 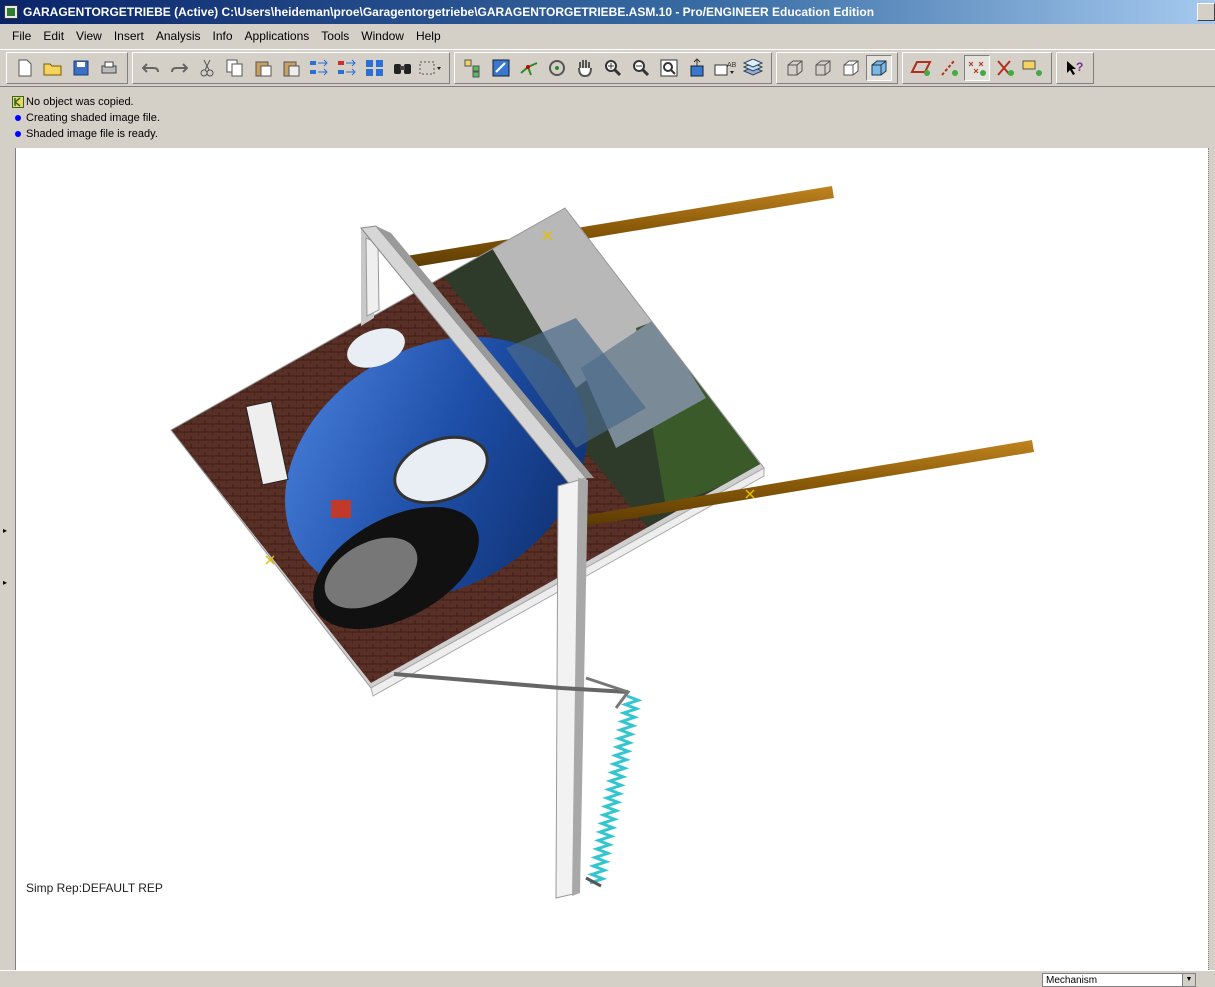 I want to click on open-icon, so click(x=53, y=68).